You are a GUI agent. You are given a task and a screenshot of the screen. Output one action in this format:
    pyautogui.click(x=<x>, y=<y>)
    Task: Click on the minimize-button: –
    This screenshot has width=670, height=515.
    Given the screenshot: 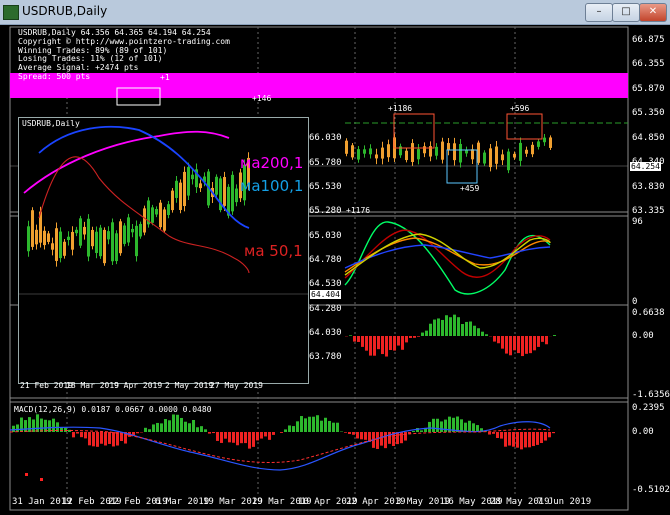 What is the action you would take?
    pyautogui.click(x=599, y=12)
    